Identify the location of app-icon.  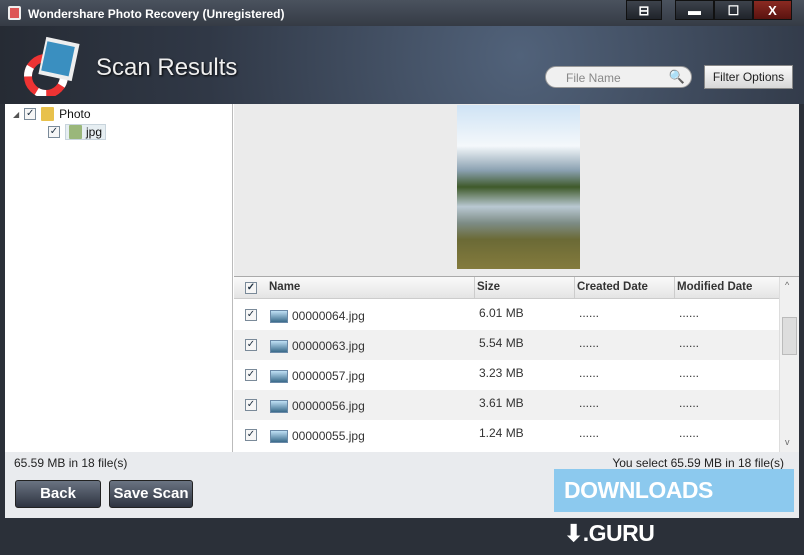
(14, 13).